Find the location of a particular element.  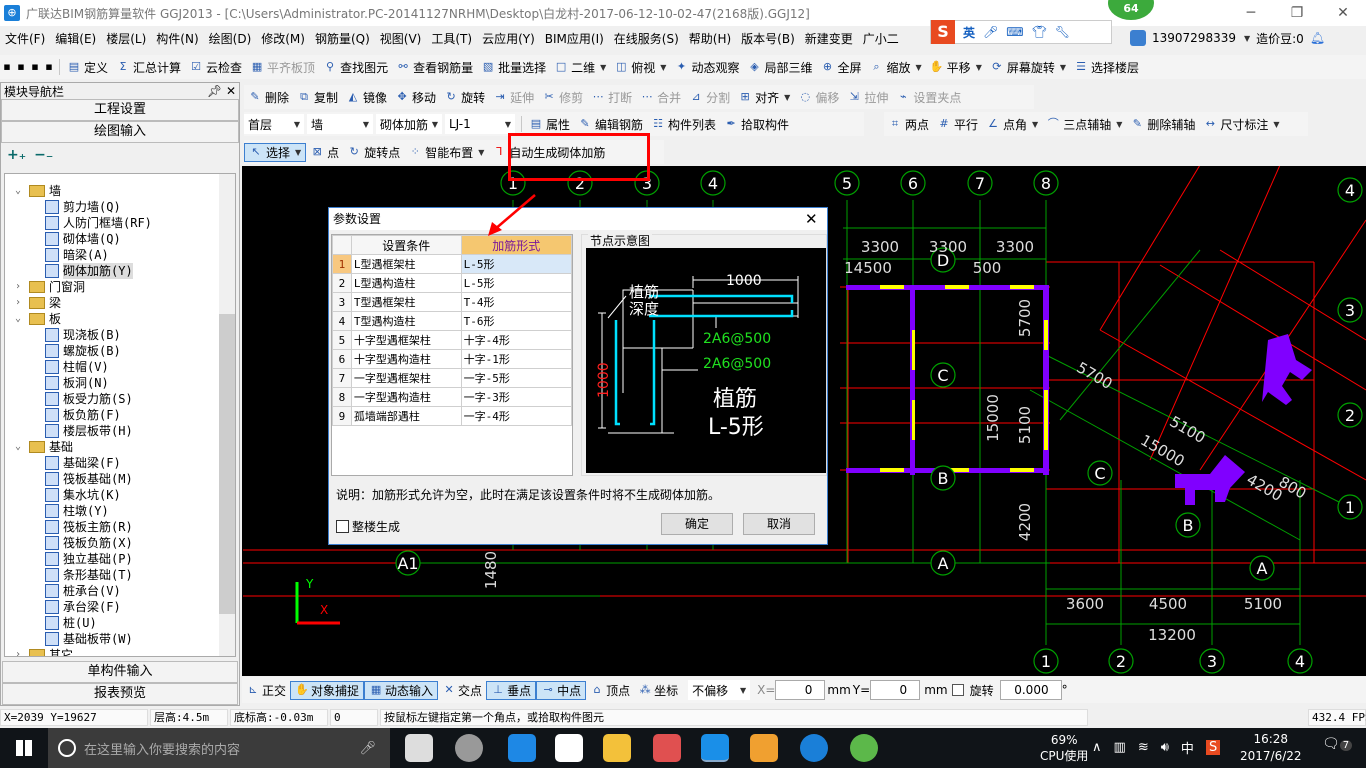

tree-item: 条形基础(T) is located at coordinates (89, 575).